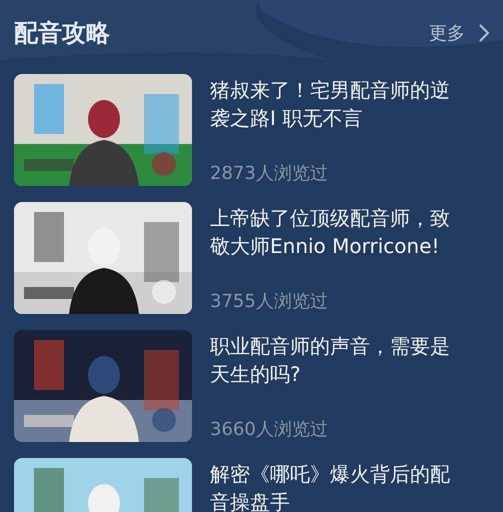  I want to click on article-title: 猪叔来了！宅男配音师的逆袭之路I 职无不言, so click(349, 104).